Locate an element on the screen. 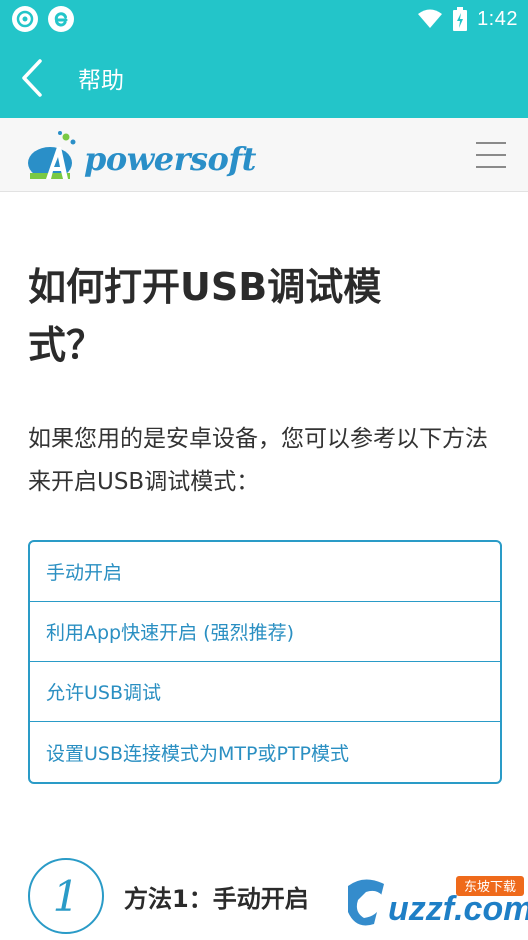  back-button is located at coordinates (32, 78).